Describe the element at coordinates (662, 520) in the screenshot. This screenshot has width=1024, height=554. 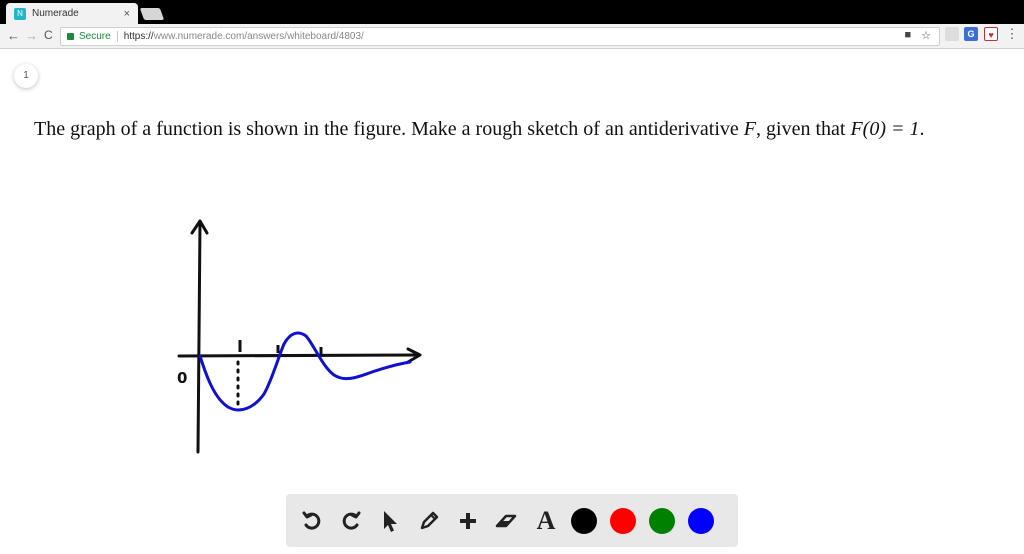
I see `color-green-swatch` at that location.